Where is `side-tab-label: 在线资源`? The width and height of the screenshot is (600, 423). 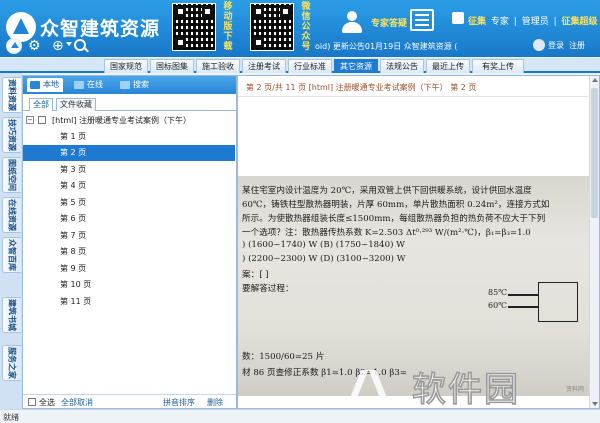 side-tab-label: 在线资源 is located at coordinates (12, 215).